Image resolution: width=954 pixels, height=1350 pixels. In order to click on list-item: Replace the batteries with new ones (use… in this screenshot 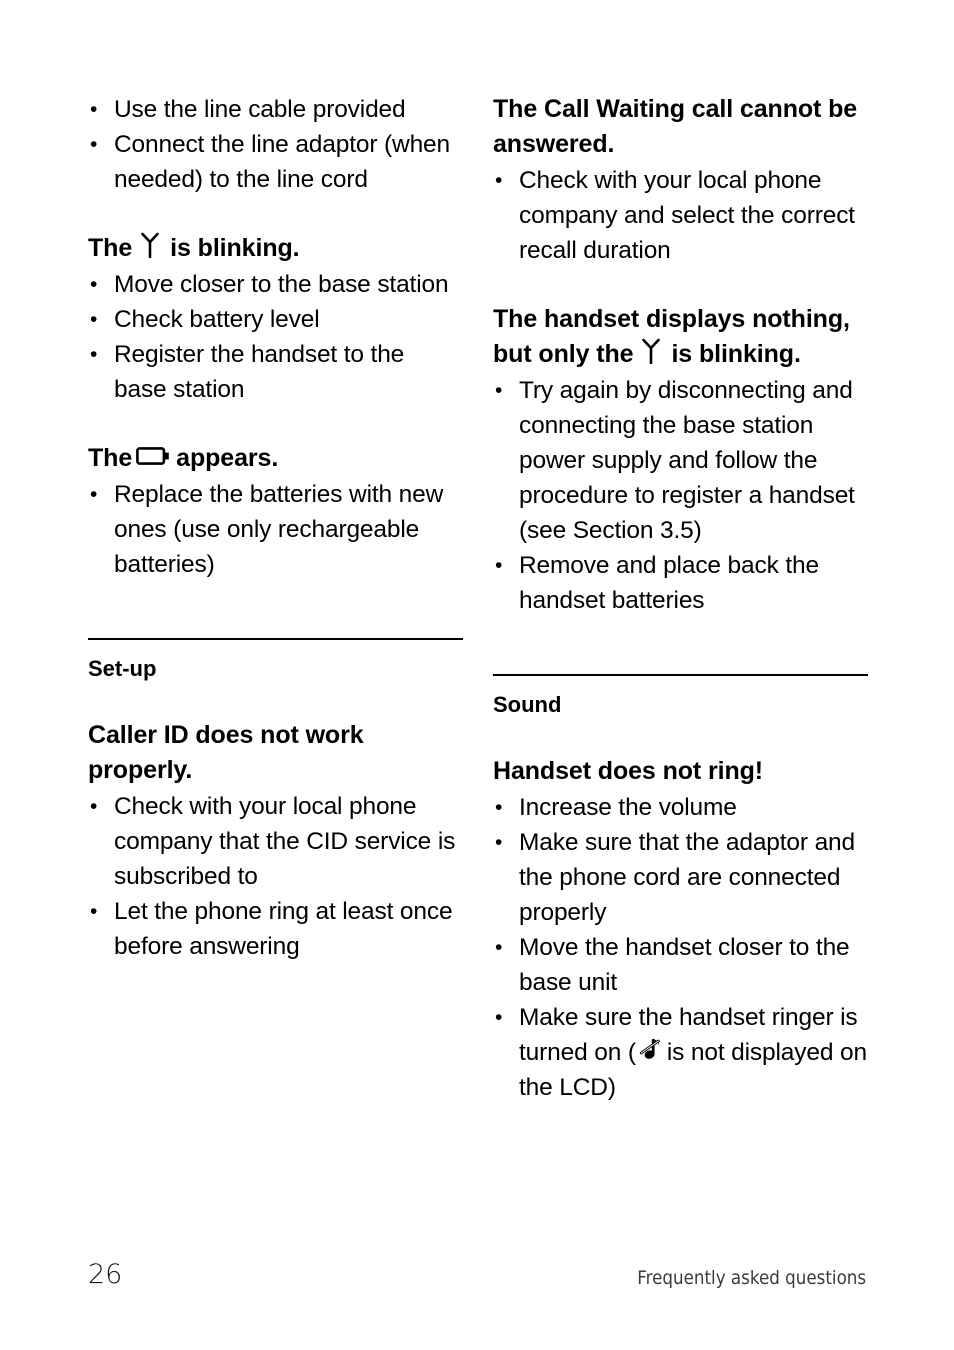, I will do `click(275, 529)`.